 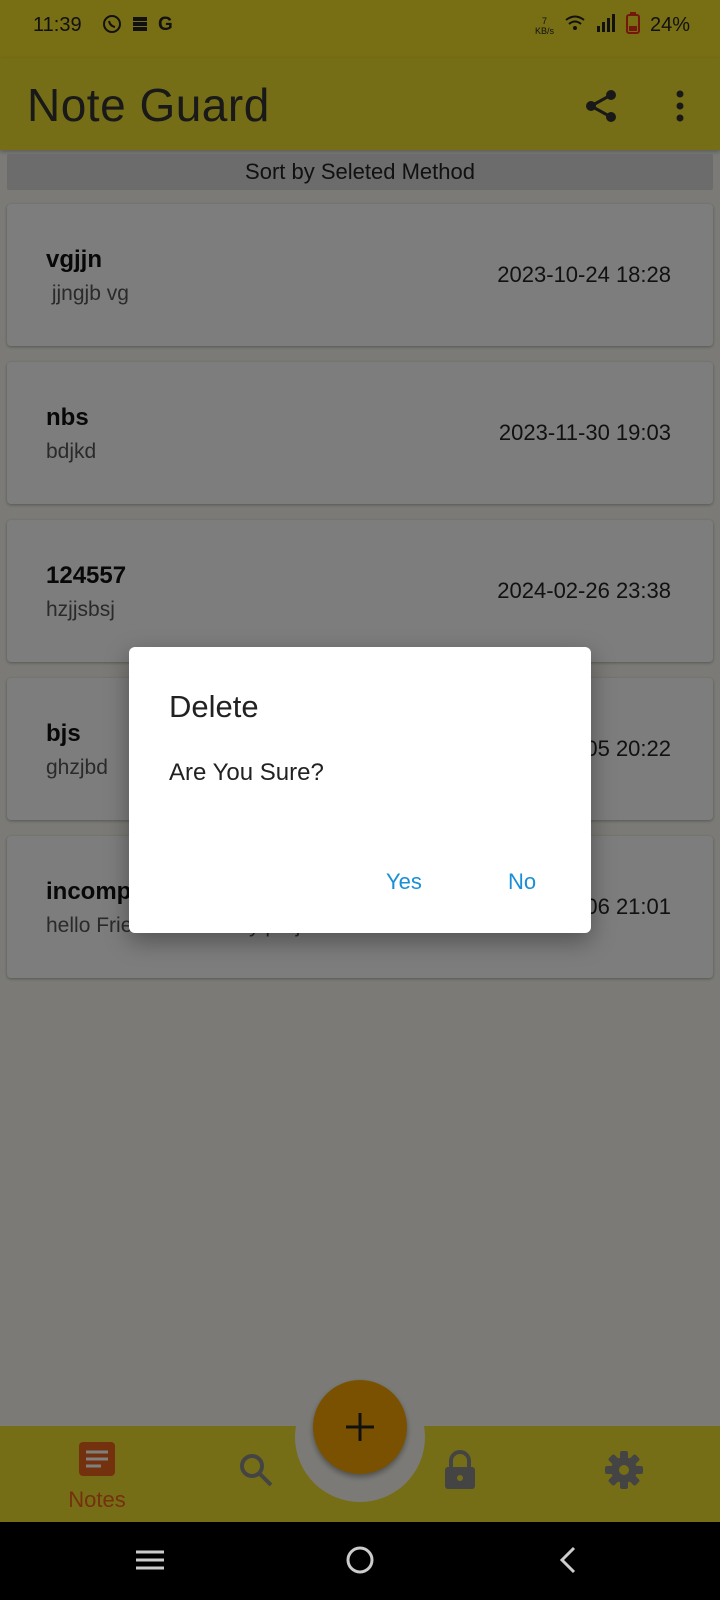 What do you see at coordinates (570, 1562) in the screenshot?
I see `back-icon` at bounding box center [570, 1562].